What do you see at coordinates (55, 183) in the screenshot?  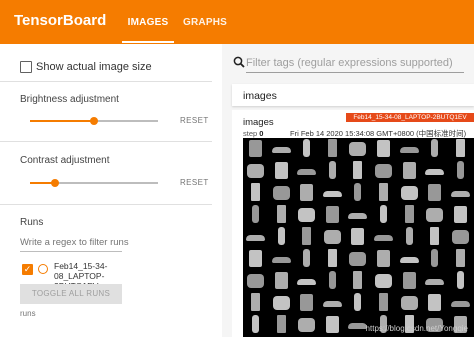 I see `contrast-slider-thumb` at bounding box center [55, 183].